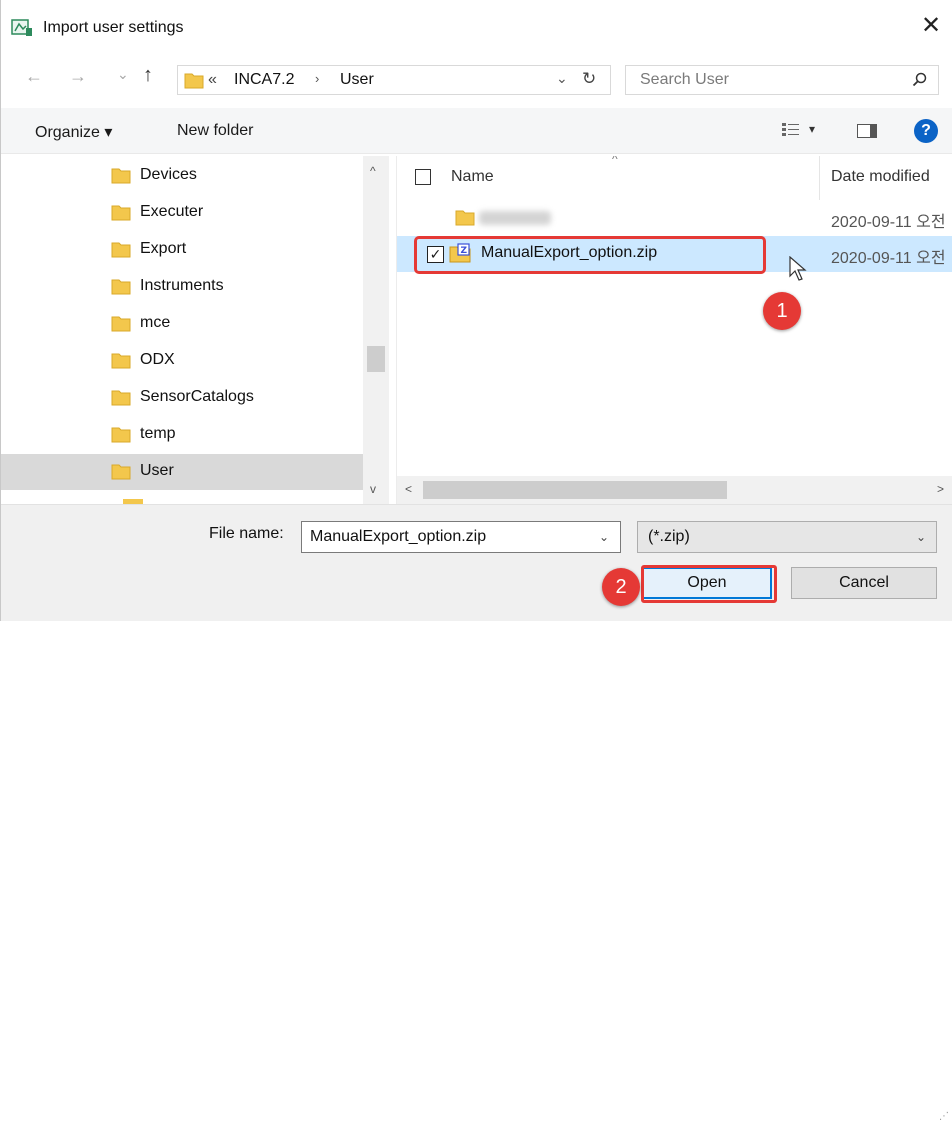 The width and height of the screenshot is (952, 1122). What do you see at coordinates (669, 536) in the screenshot?
I see `file-type-value: (*.zip)` at bounding box center [669, 536].